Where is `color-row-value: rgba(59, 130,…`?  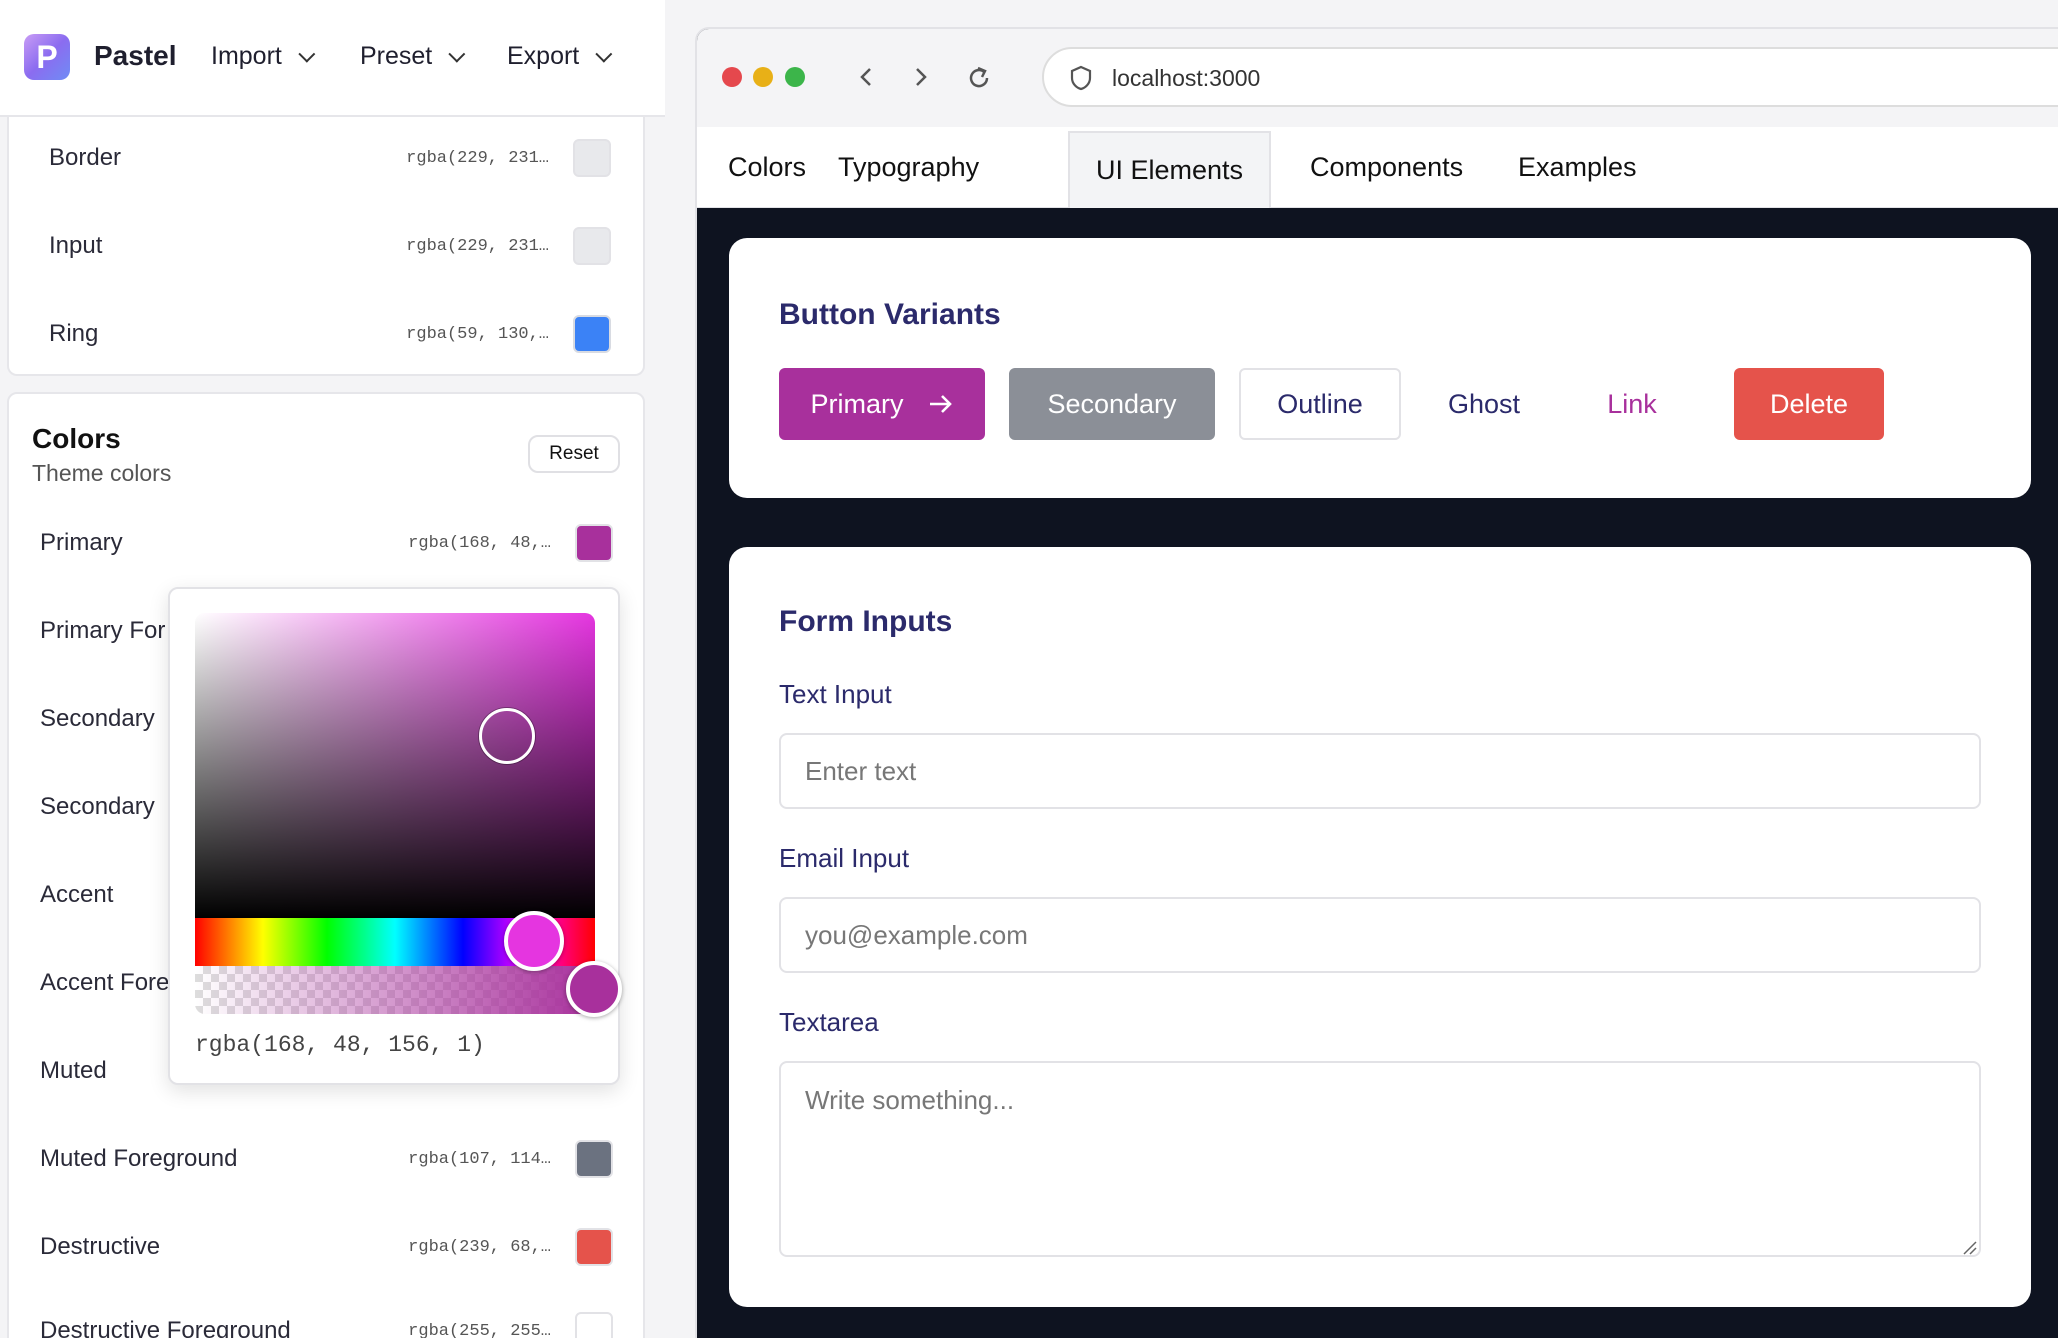 color-row-value: rgba(59, 130,… is located at coordinates (477, 334).